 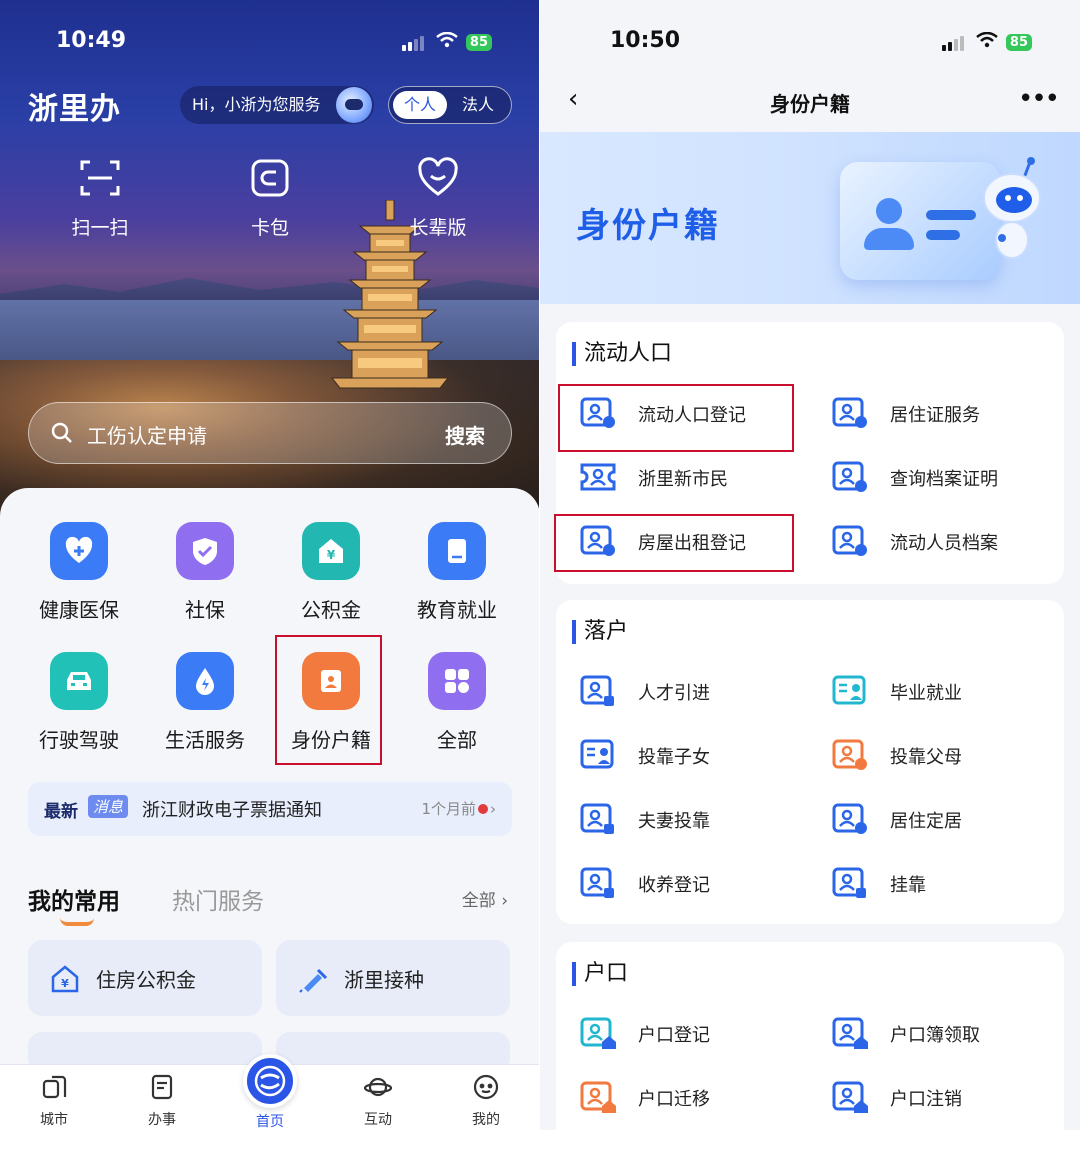 I want to click on unread-dot, so click(x=483, y=809).